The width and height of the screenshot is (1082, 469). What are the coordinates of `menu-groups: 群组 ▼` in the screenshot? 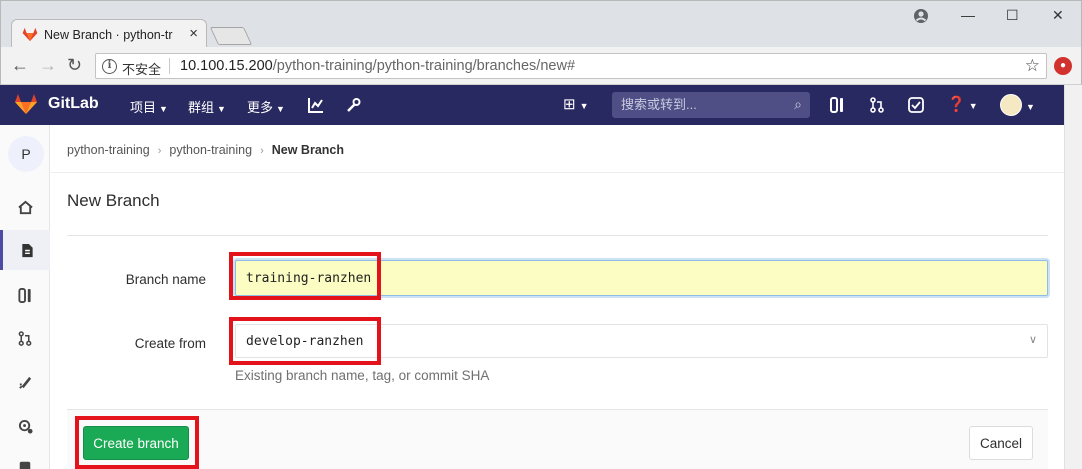 It's located at (207, 106).